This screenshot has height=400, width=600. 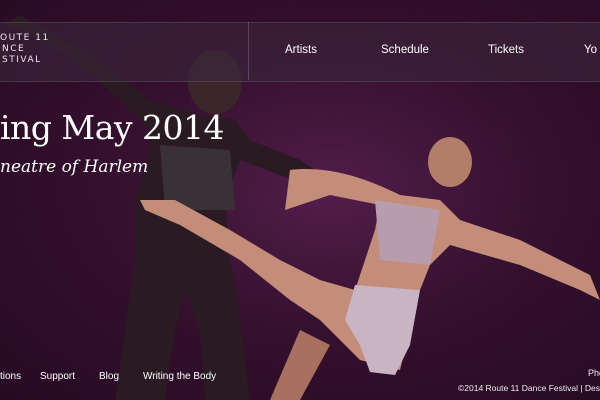 I want to click on footer-link-support: Support, so click(x=57, y=376).